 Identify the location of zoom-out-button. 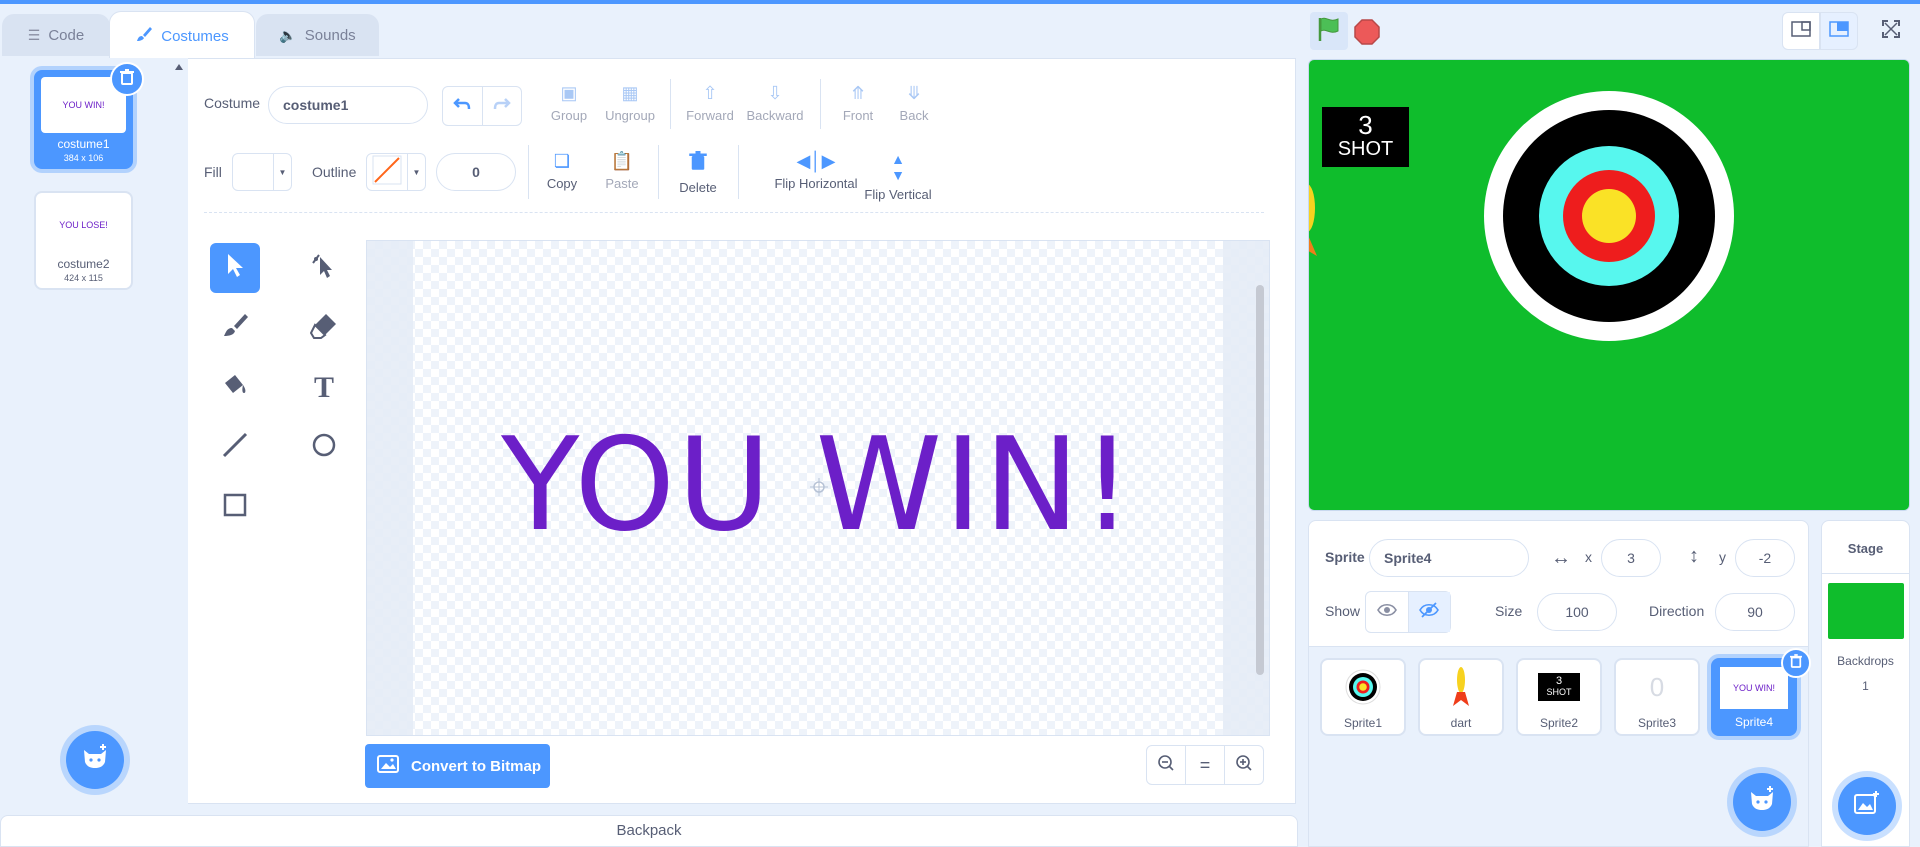
(1166, 765).